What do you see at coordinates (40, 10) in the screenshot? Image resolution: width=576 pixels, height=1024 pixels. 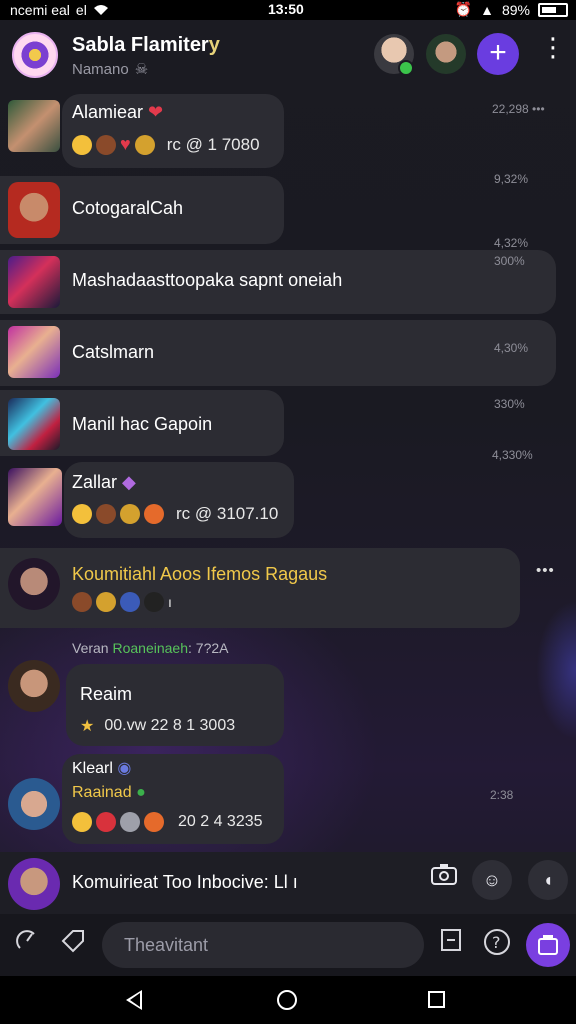 I see `carrier-label: ncemi eal` at bounding box center [40, 10].